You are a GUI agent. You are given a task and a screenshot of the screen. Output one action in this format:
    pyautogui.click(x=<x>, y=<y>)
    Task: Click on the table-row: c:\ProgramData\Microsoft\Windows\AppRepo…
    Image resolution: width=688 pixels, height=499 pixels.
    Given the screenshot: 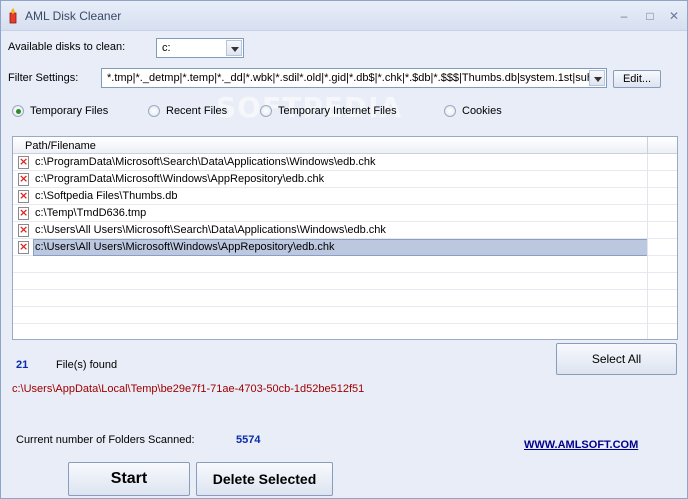 What is the action you would take?
    pyautogui.click(x=345, y=179)
    